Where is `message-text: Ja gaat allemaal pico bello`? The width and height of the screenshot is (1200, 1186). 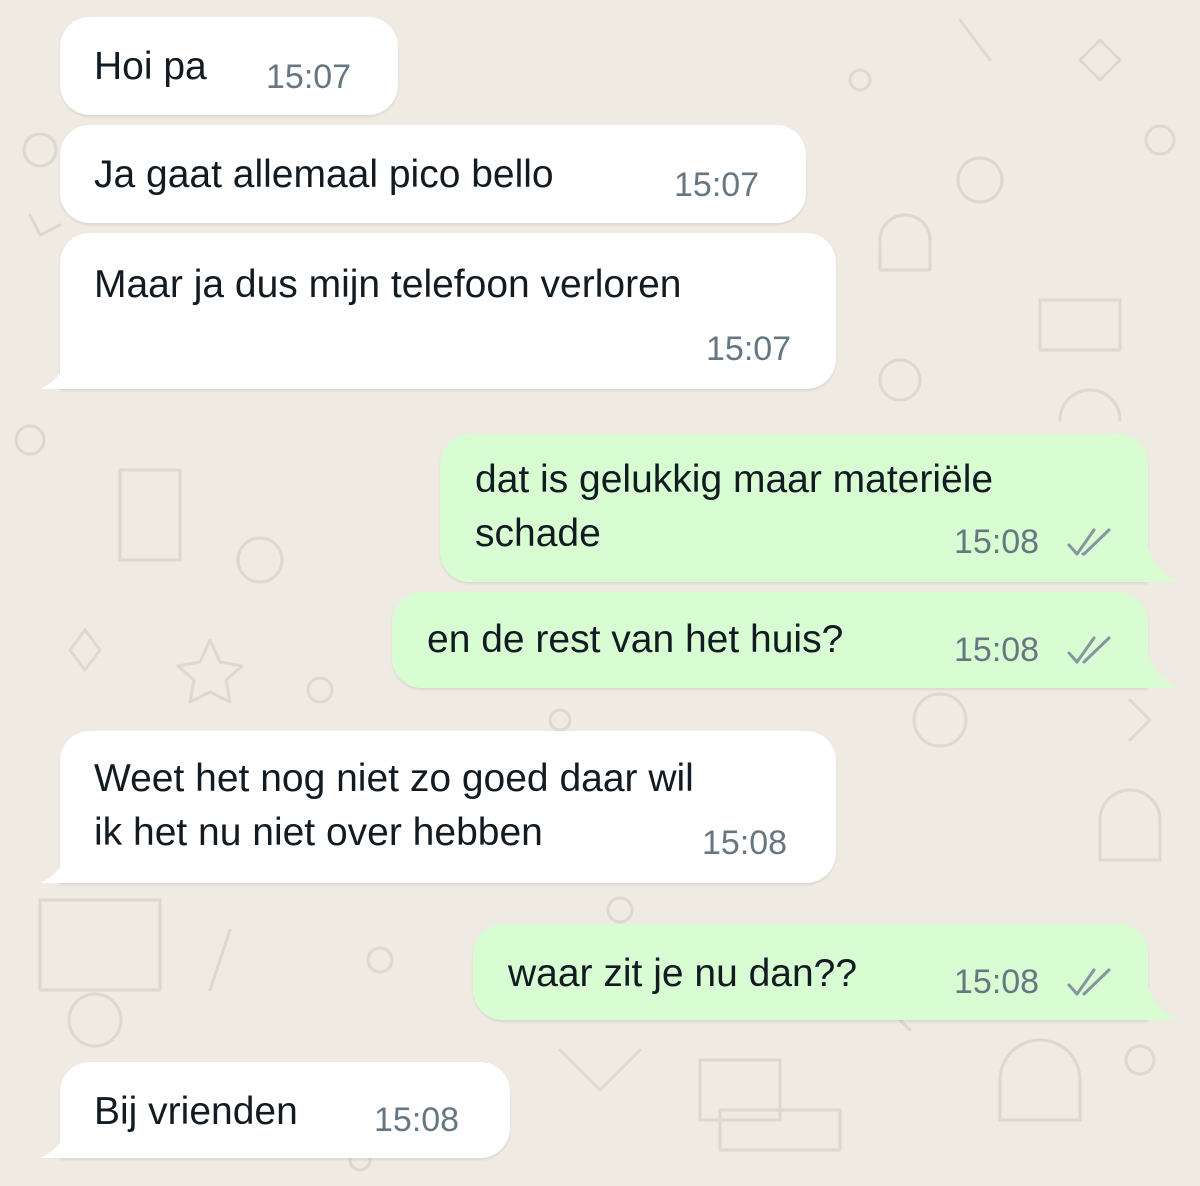
message-text: Ja gaat allemaal pico bello is located at coordinates (324, 174).